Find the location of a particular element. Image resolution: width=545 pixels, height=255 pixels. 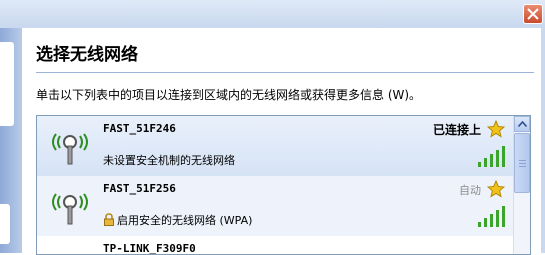

task-pane is located at coordinates (11, 140).